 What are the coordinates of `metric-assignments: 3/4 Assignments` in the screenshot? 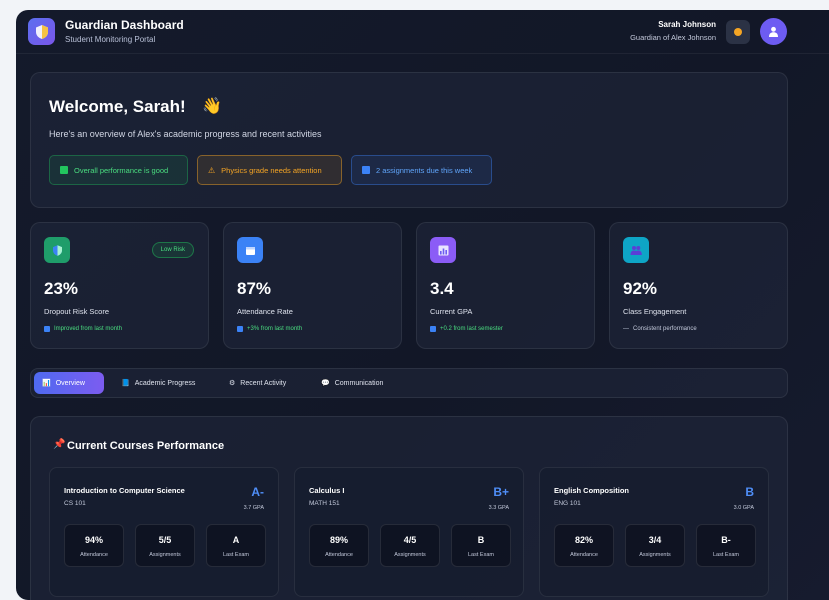 It's located at (655, 545).